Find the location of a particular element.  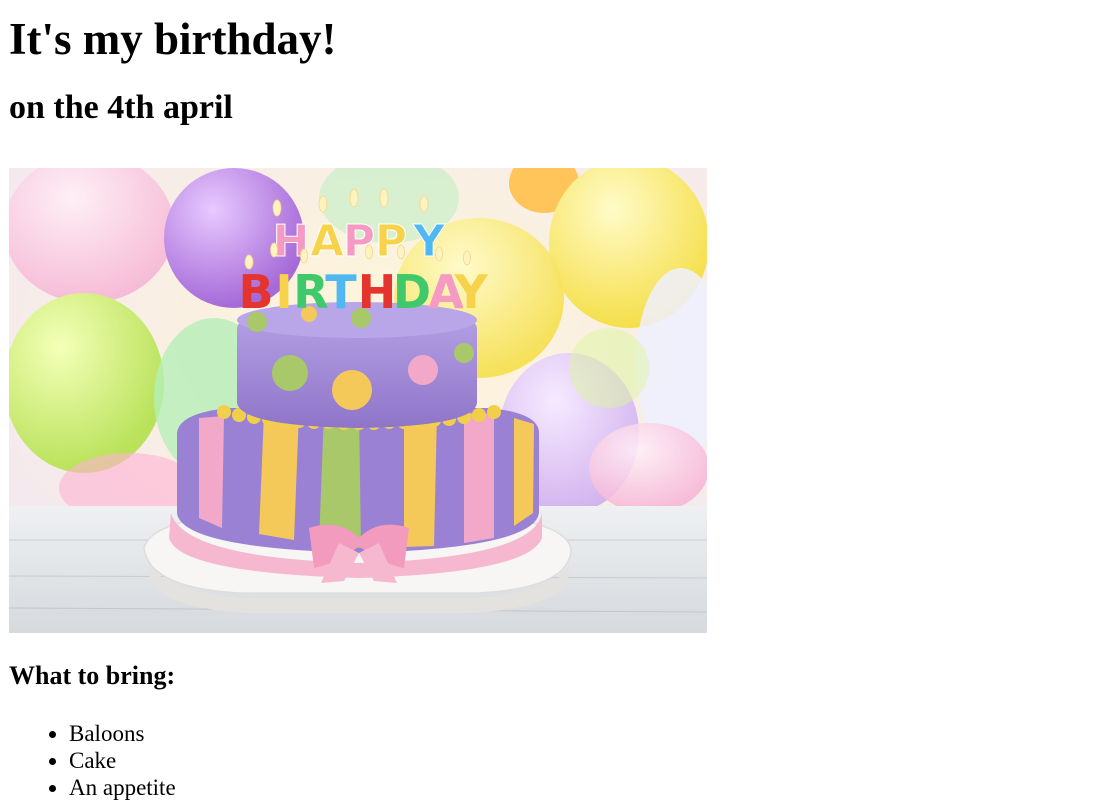

svg-text: R is located at coordinates (310, 292).